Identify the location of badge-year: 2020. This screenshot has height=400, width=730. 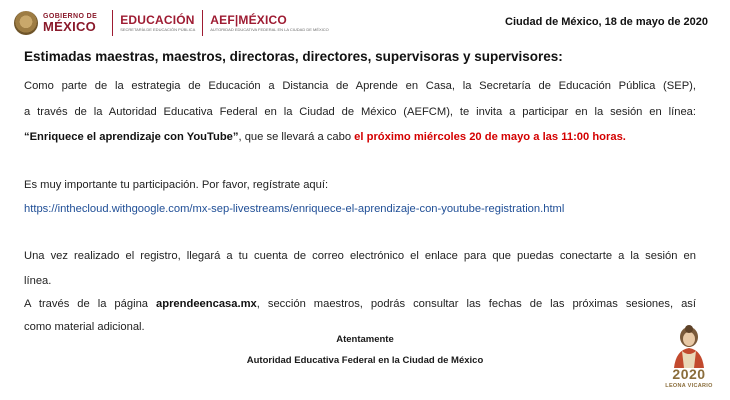
(689, 374).